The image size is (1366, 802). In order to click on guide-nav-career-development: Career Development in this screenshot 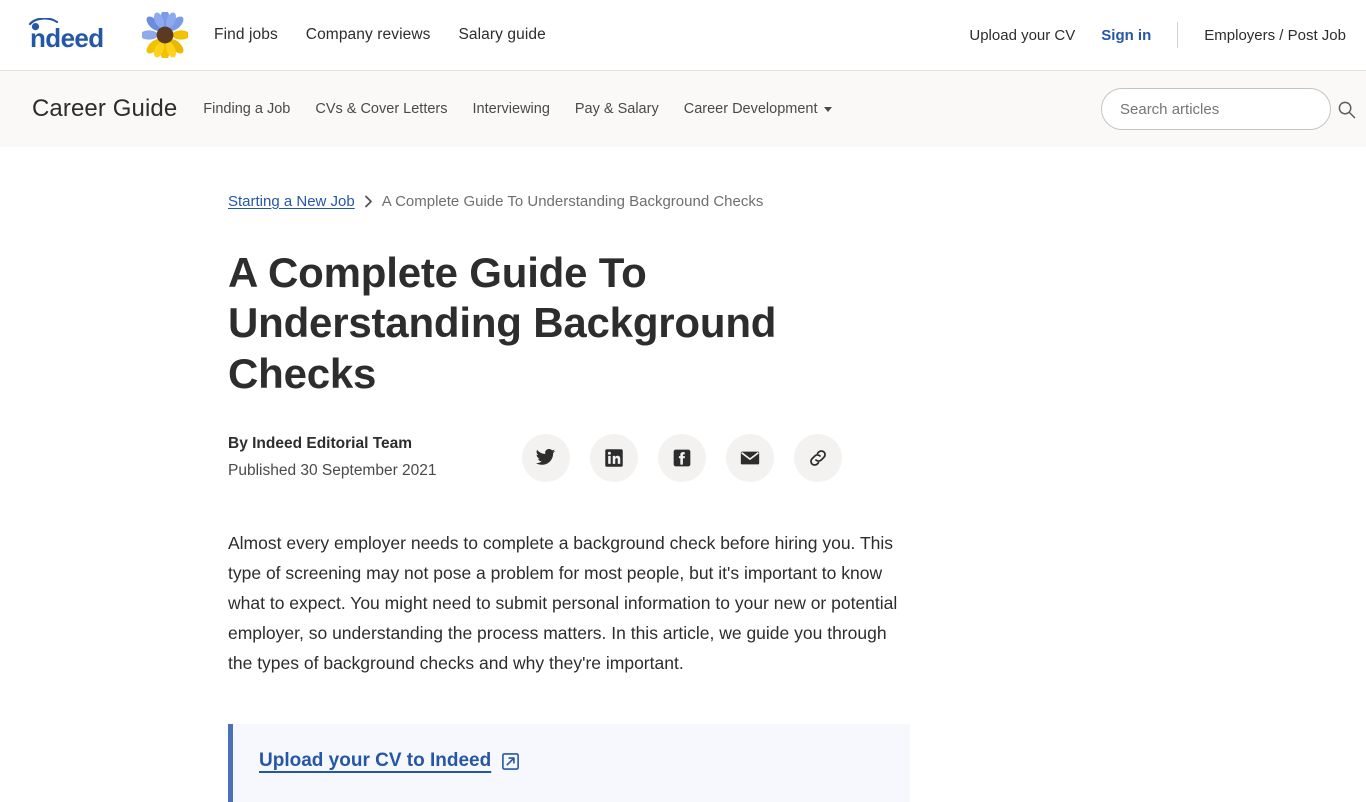, I will do `click(758, 109)`.